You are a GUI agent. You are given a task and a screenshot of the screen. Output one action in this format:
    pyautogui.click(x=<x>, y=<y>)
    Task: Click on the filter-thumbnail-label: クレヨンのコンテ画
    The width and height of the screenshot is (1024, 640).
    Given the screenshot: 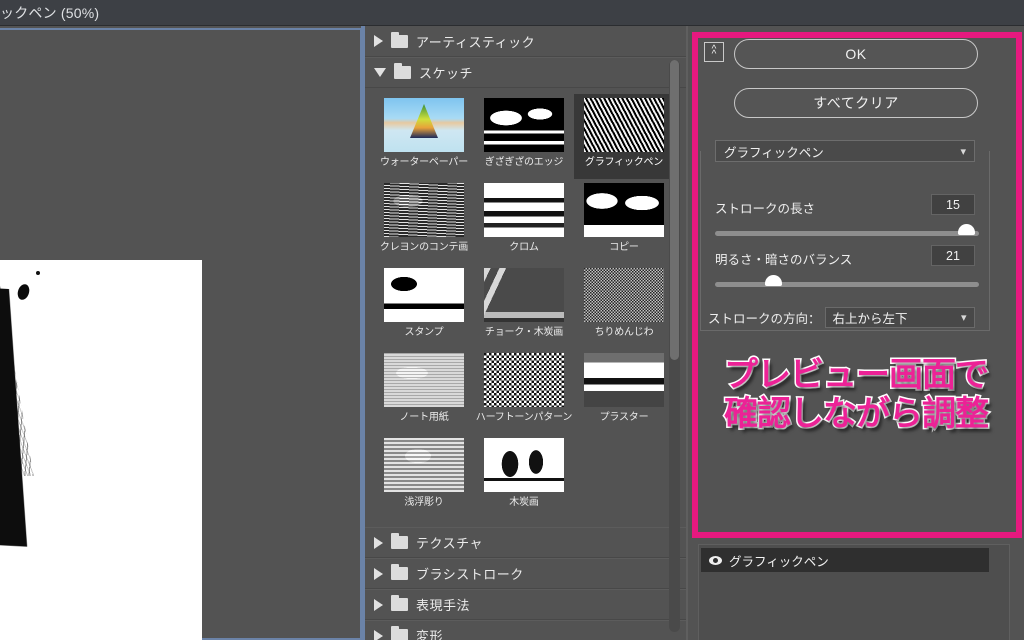 What is the action you would take?
    pyautogui.click(x=424, y=247)
    